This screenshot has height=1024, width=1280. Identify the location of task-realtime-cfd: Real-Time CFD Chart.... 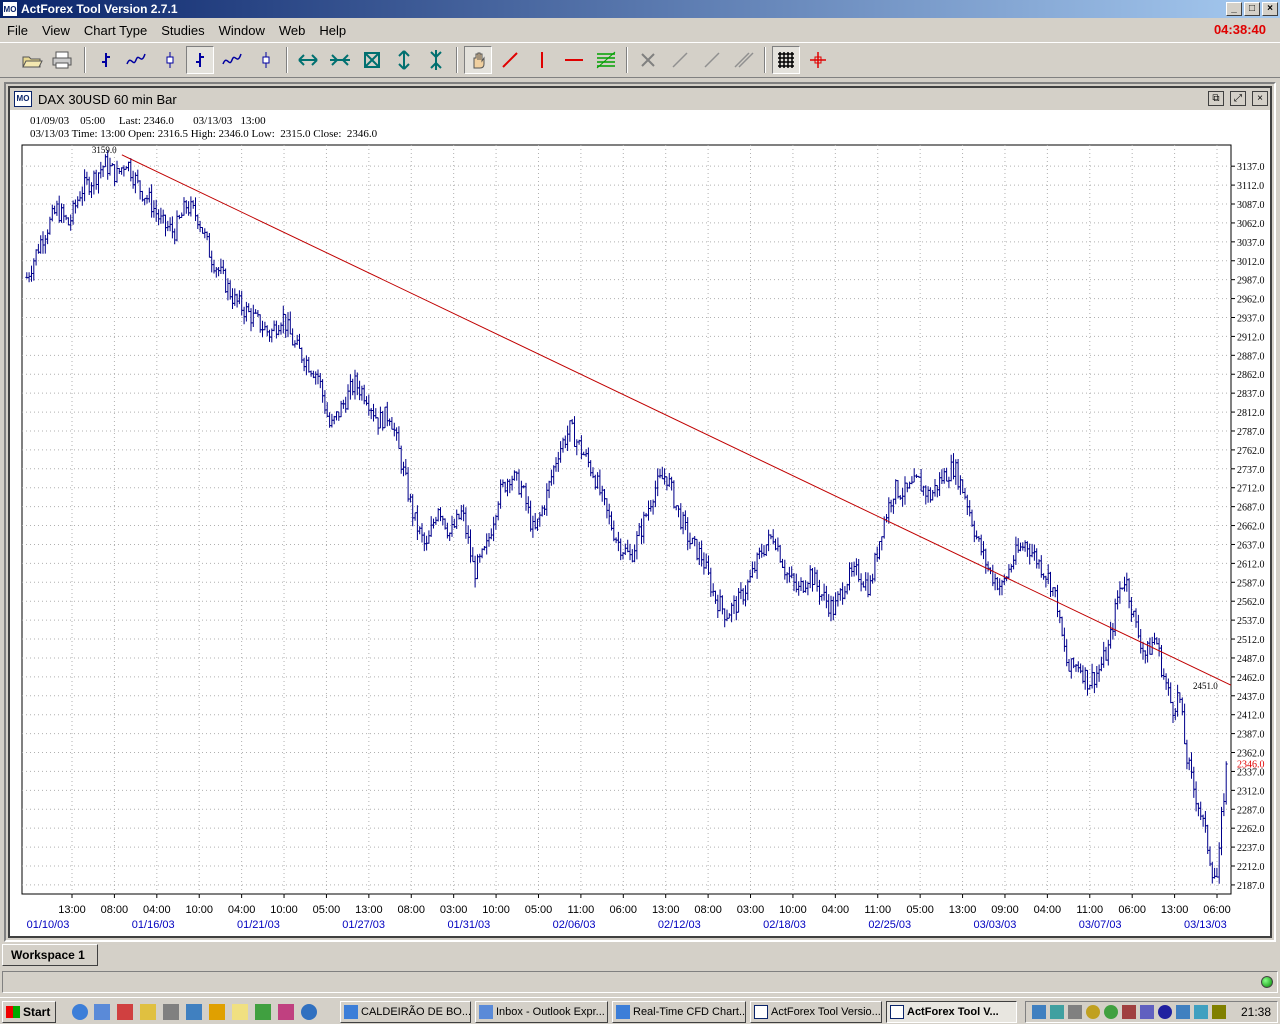
(679, 1012).